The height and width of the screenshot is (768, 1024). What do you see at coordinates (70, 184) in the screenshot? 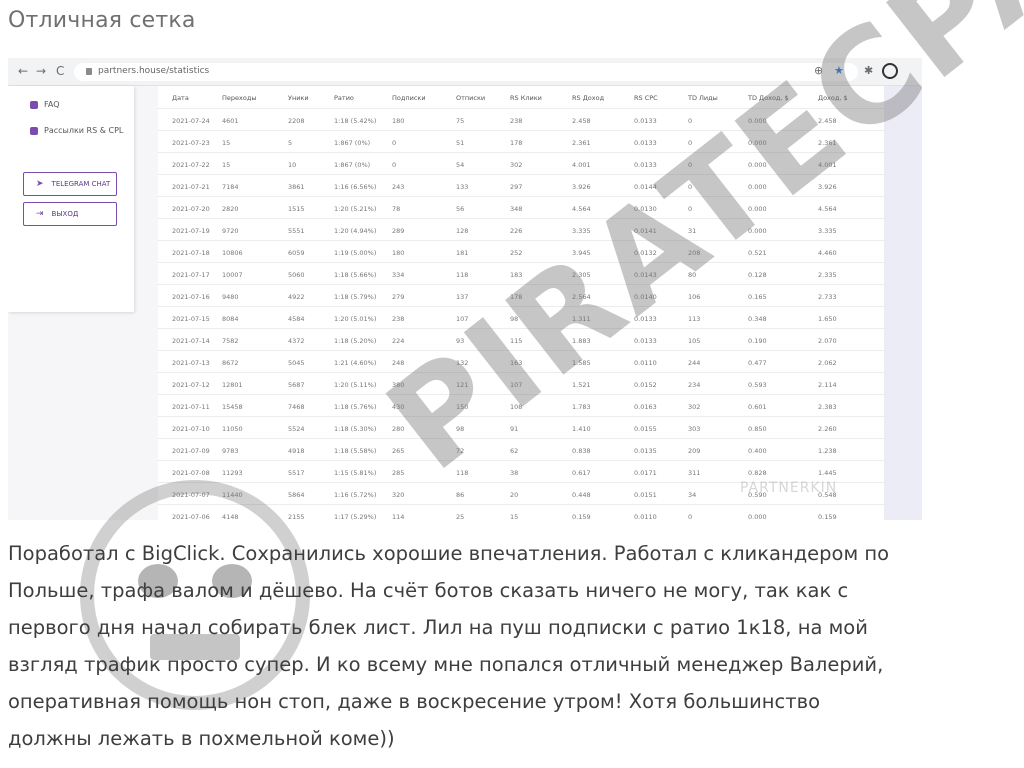
I see `telegram-chat-button: ➤ TELEGRAM CHAT` at bounding box center [70, 184].